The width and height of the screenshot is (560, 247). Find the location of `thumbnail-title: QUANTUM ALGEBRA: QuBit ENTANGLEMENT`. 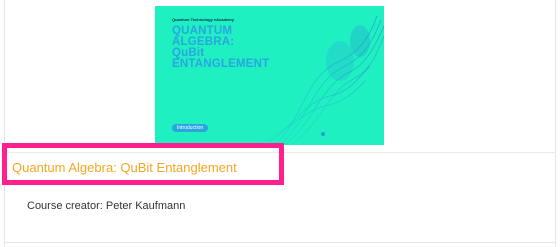

thumbnail-title: QUANTUM ALGEBRA: QuBit ENTANGLEMENT is located at coordinates (242, 47).